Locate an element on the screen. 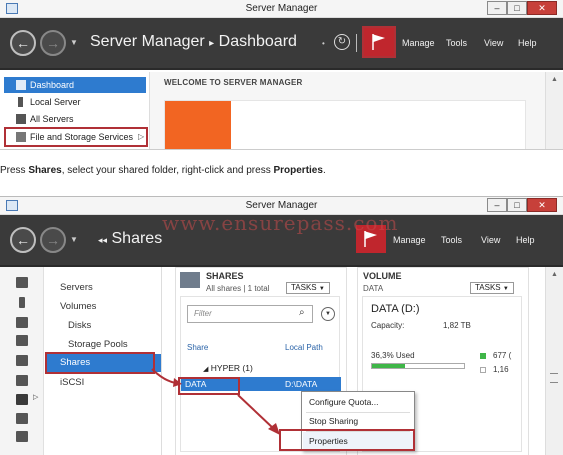 Image resolution: width=563 pixels, height=455 pixels. scroll-thumb is located at coordinates (554, 378).